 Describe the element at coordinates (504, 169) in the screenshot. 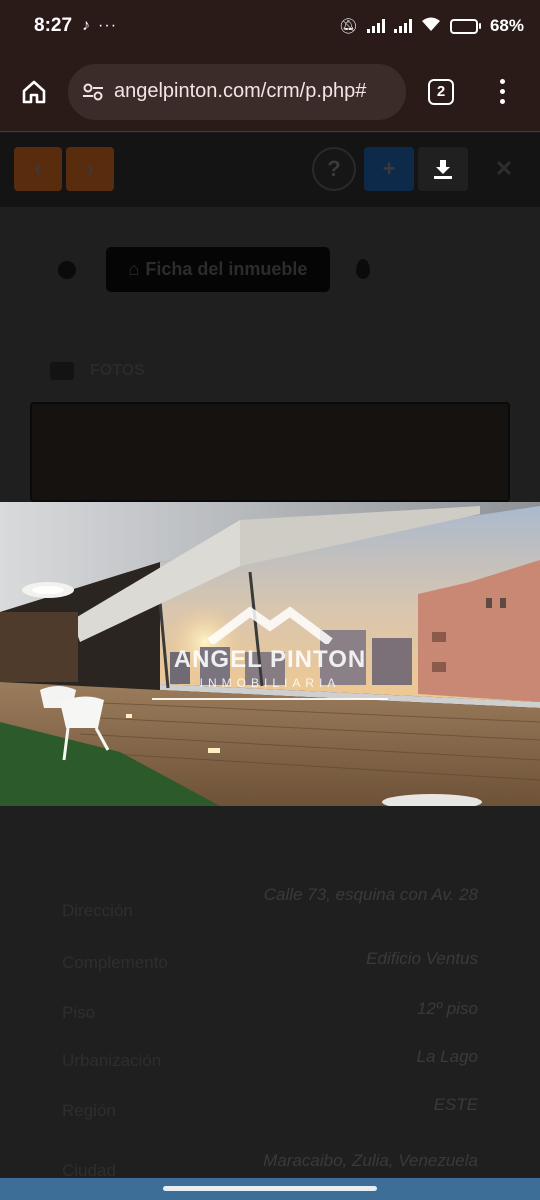

I see `close-button: ✕` at that location.